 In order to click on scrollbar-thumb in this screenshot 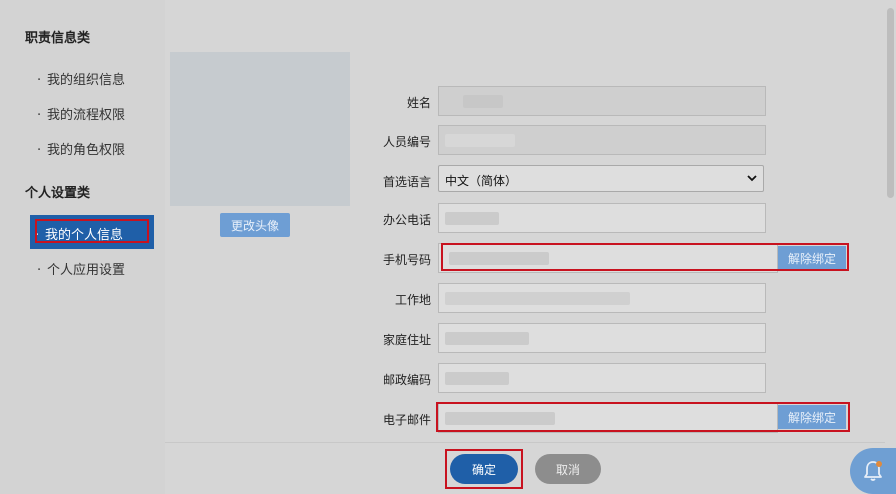, I will do `click(890, 103)`.